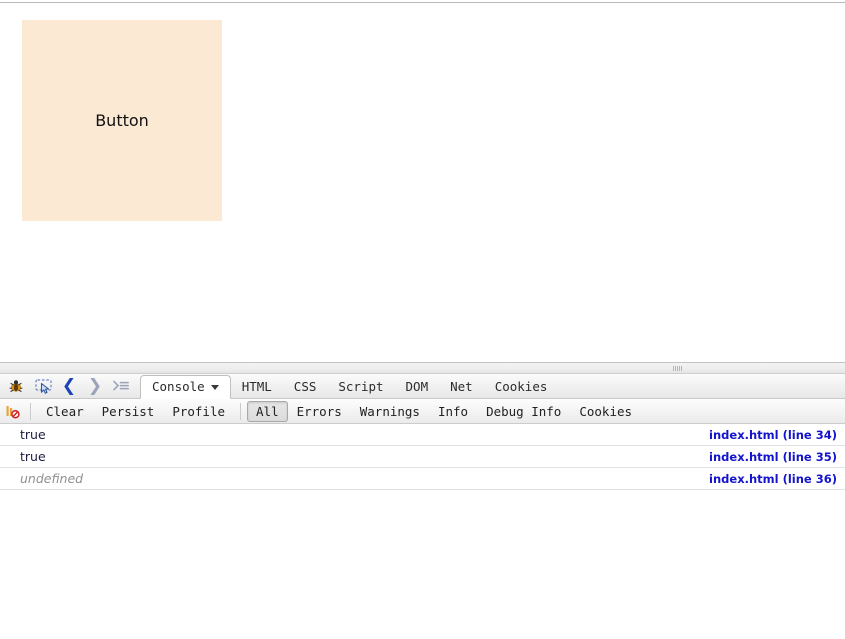  I want to click on filter-all-button: All, so click(267, 411).